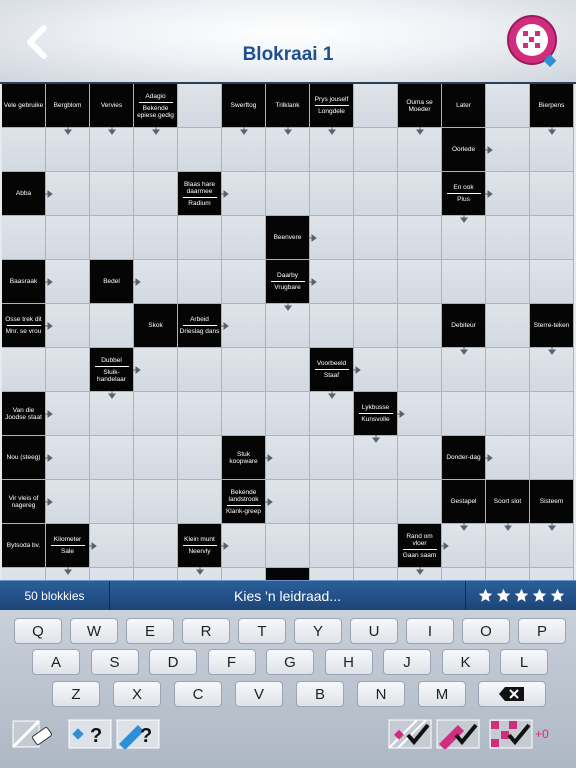 Image resolution: width=576 pixels, height=768 pixels. Describe the element at coordinates (27, 194) in the screenshot. I see `clue-cell: Abba` at that location.